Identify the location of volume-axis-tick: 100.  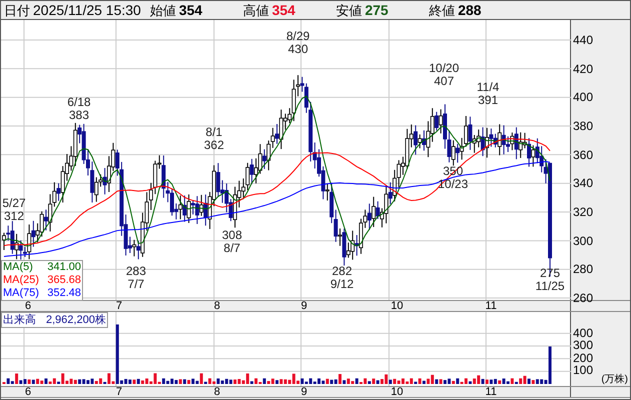
(583, 370).